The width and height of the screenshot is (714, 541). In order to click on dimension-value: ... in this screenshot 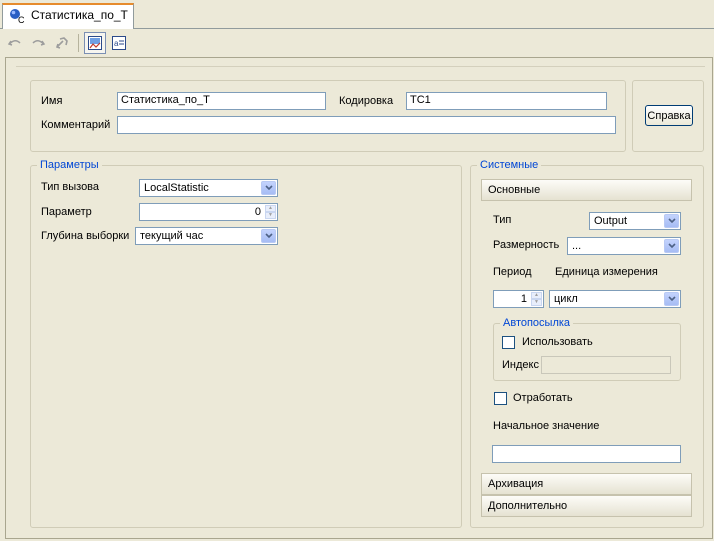, I will do `click(577, 246)`.